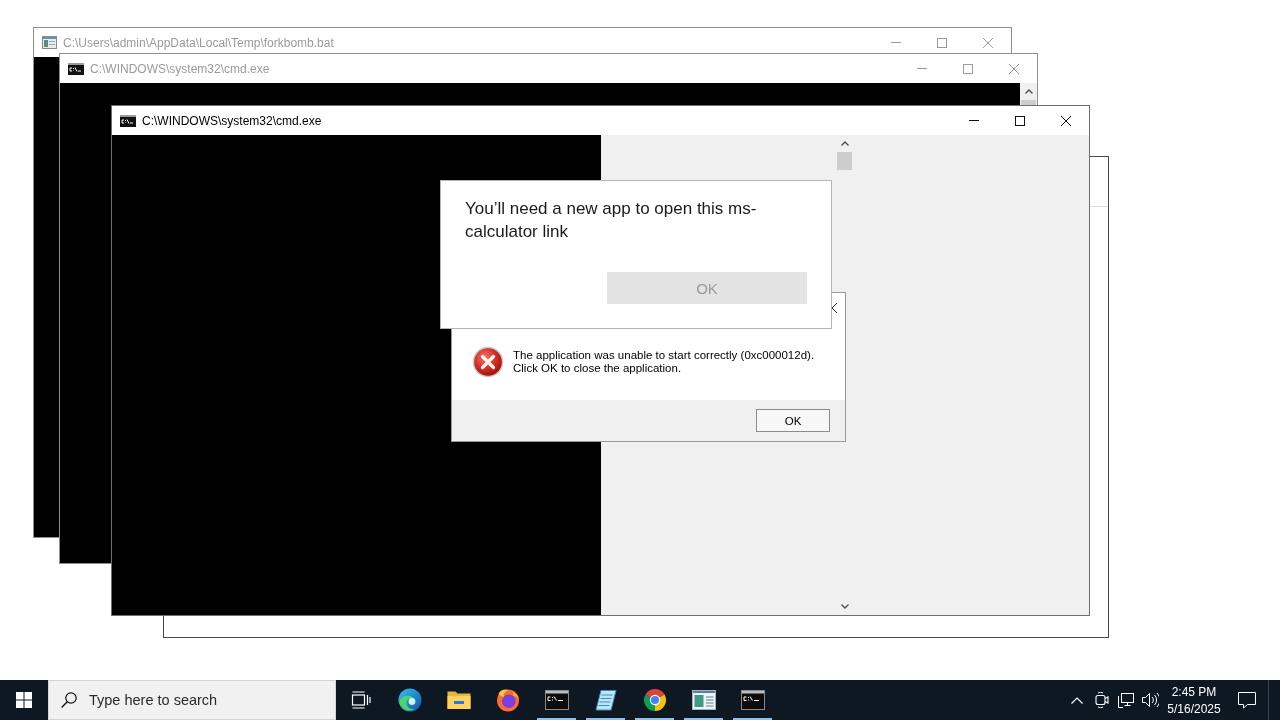  I want to click on scrollbar-thumb, so click(845, 161).